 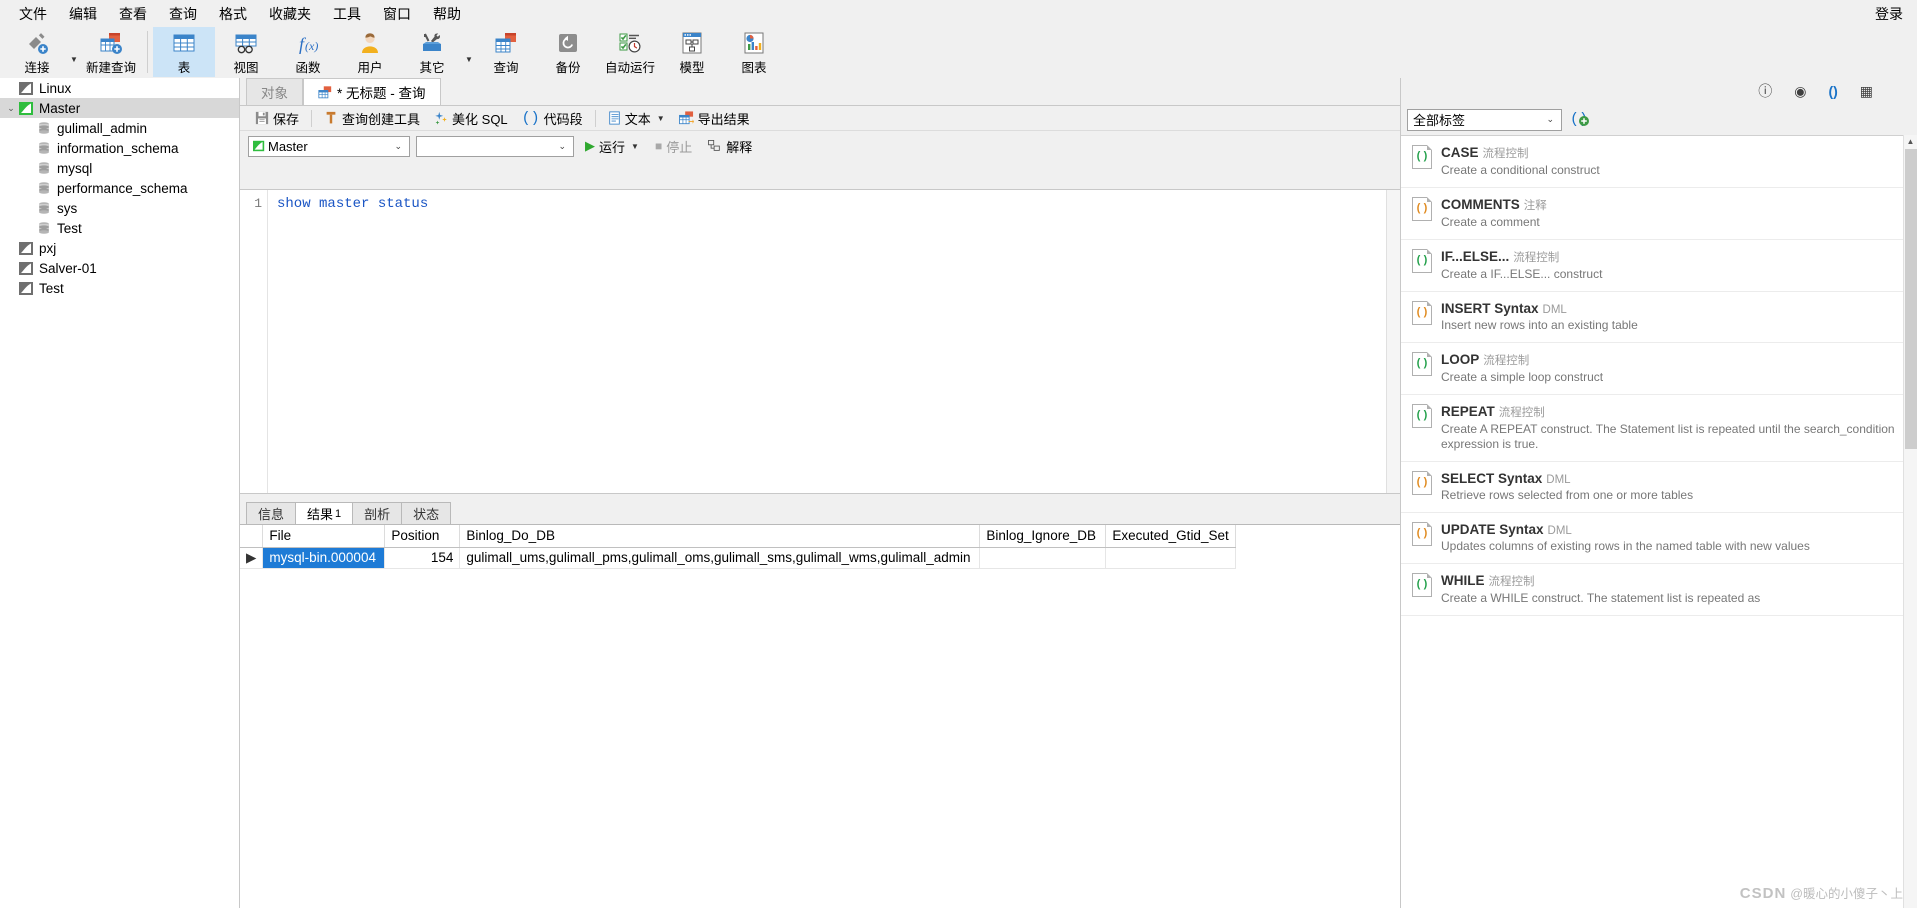 What do you see at coordinates (119, 288) in the screenshot?
I see `tree-node-test-connection: Test` at bounding box center [119, 288].